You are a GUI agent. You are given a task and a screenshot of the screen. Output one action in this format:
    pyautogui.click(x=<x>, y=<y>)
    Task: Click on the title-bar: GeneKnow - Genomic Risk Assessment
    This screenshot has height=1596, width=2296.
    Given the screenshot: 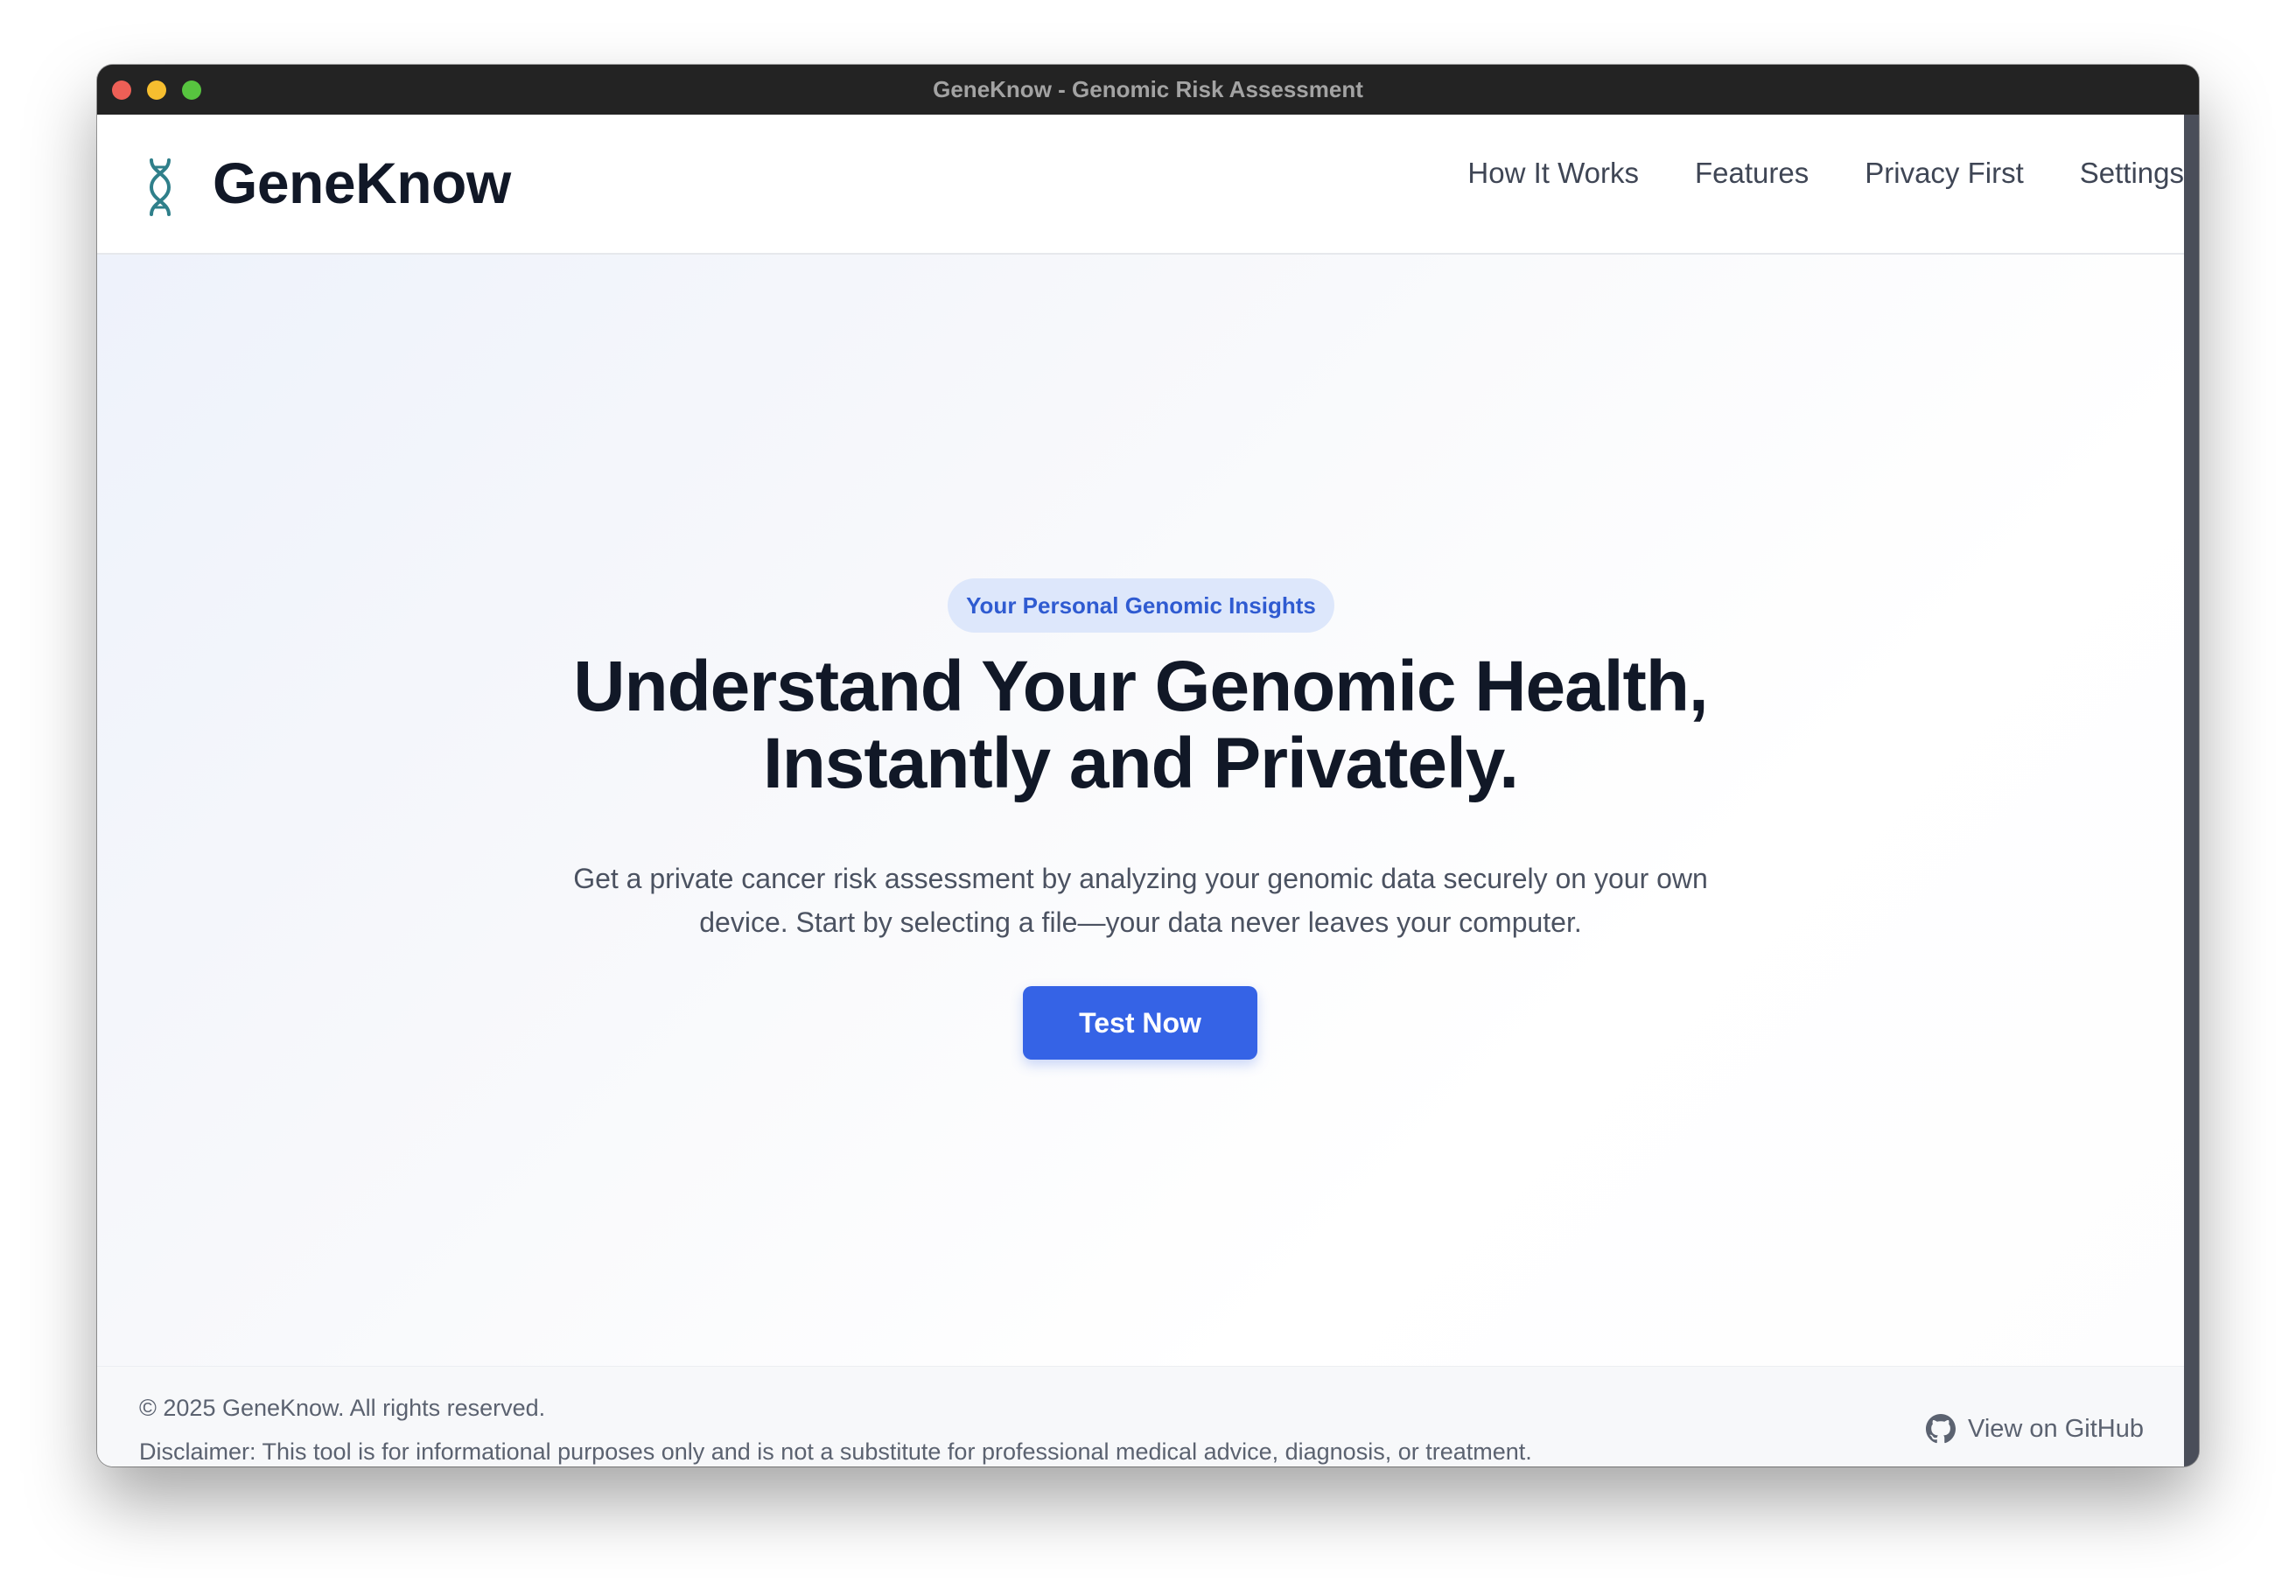 What is the action you would take?
    pyautogui.click(x=1148, y=90)
    